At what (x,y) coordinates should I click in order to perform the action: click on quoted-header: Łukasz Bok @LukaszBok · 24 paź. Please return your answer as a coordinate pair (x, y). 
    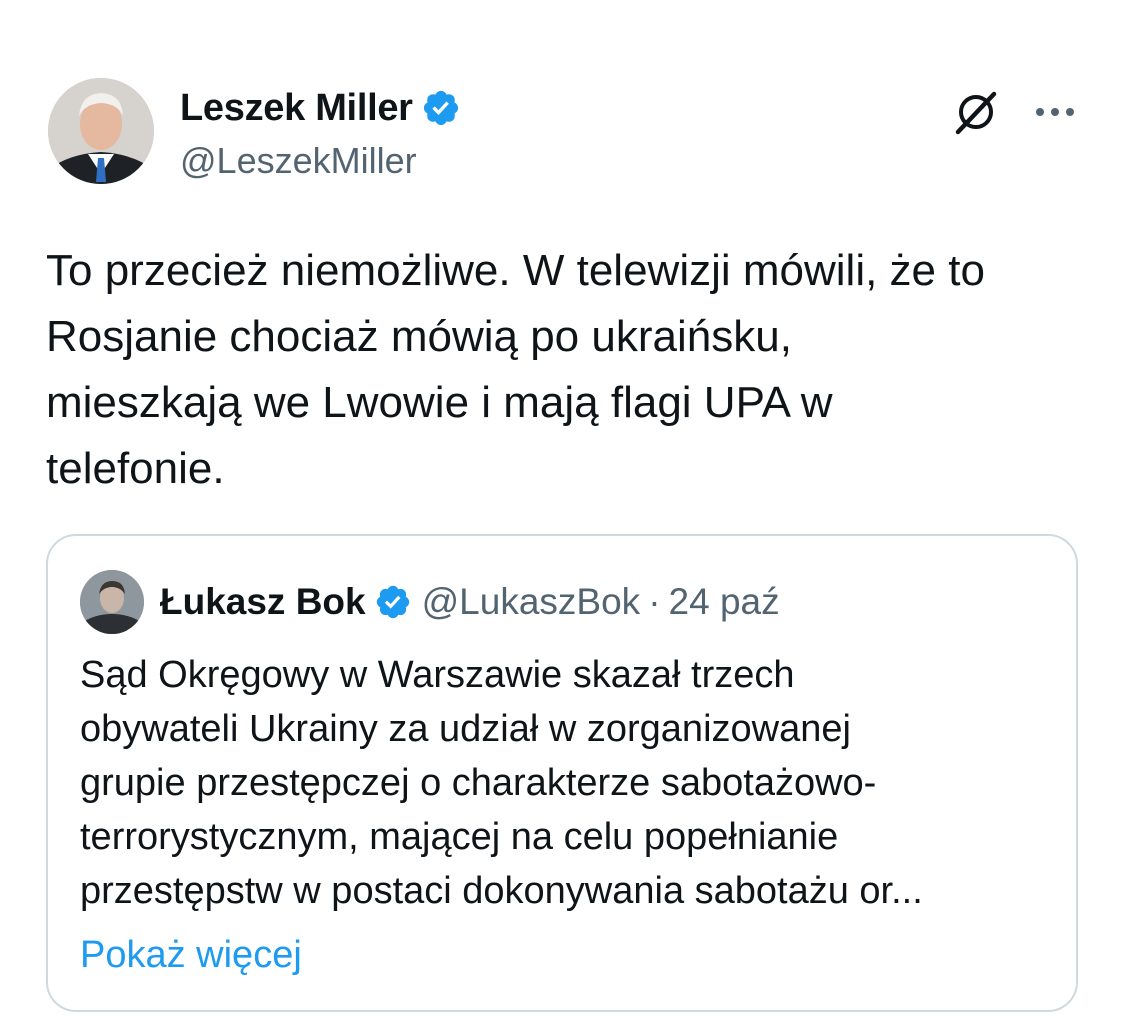
    Looking at the image, I should click on (470, 602).